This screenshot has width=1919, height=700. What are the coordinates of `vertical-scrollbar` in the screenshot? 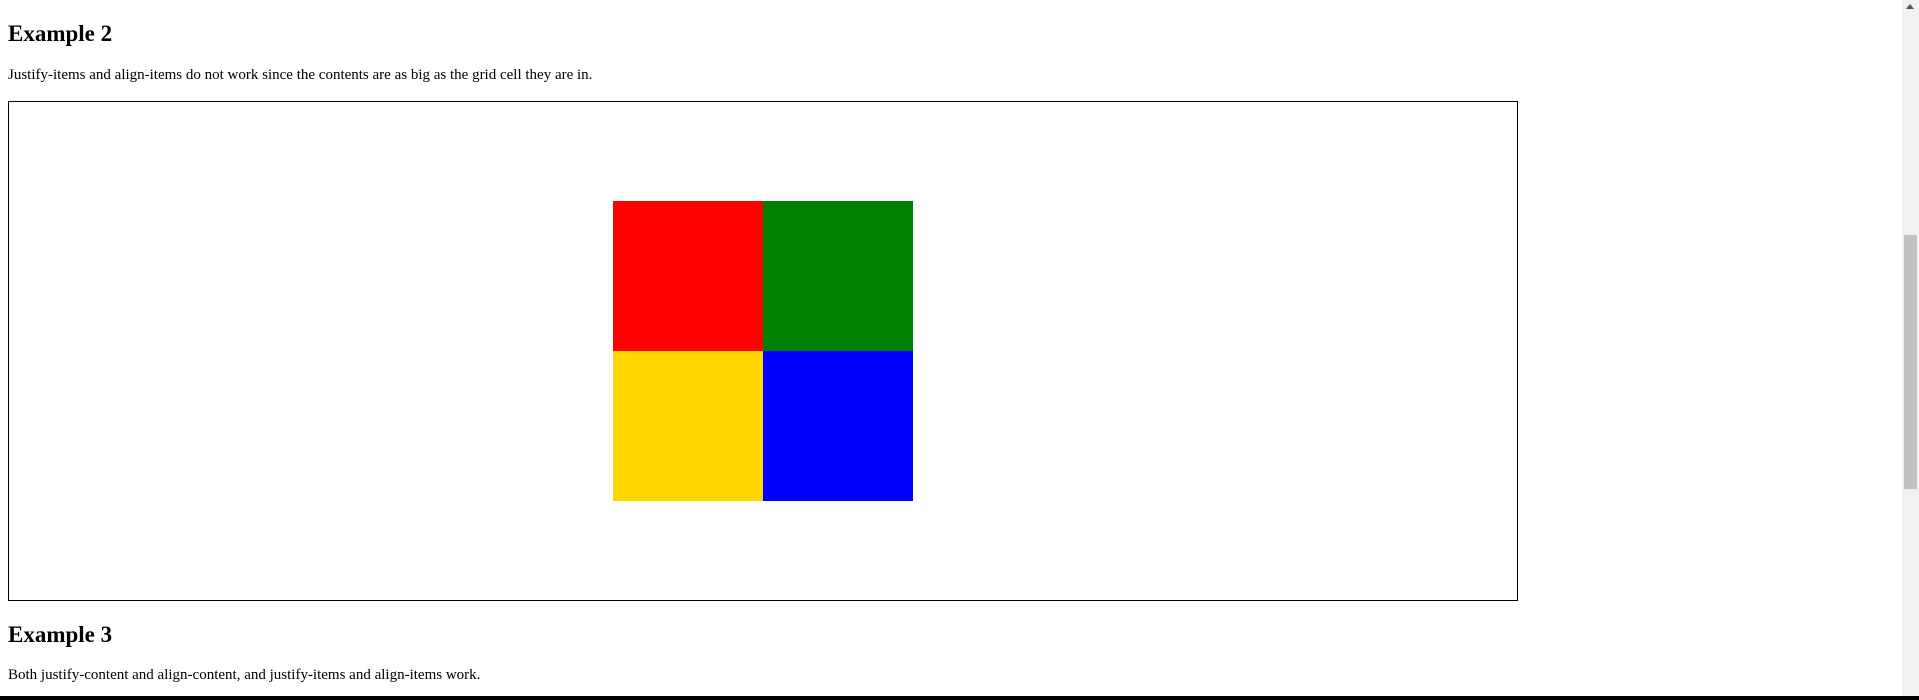 It's located at (1910, 348).